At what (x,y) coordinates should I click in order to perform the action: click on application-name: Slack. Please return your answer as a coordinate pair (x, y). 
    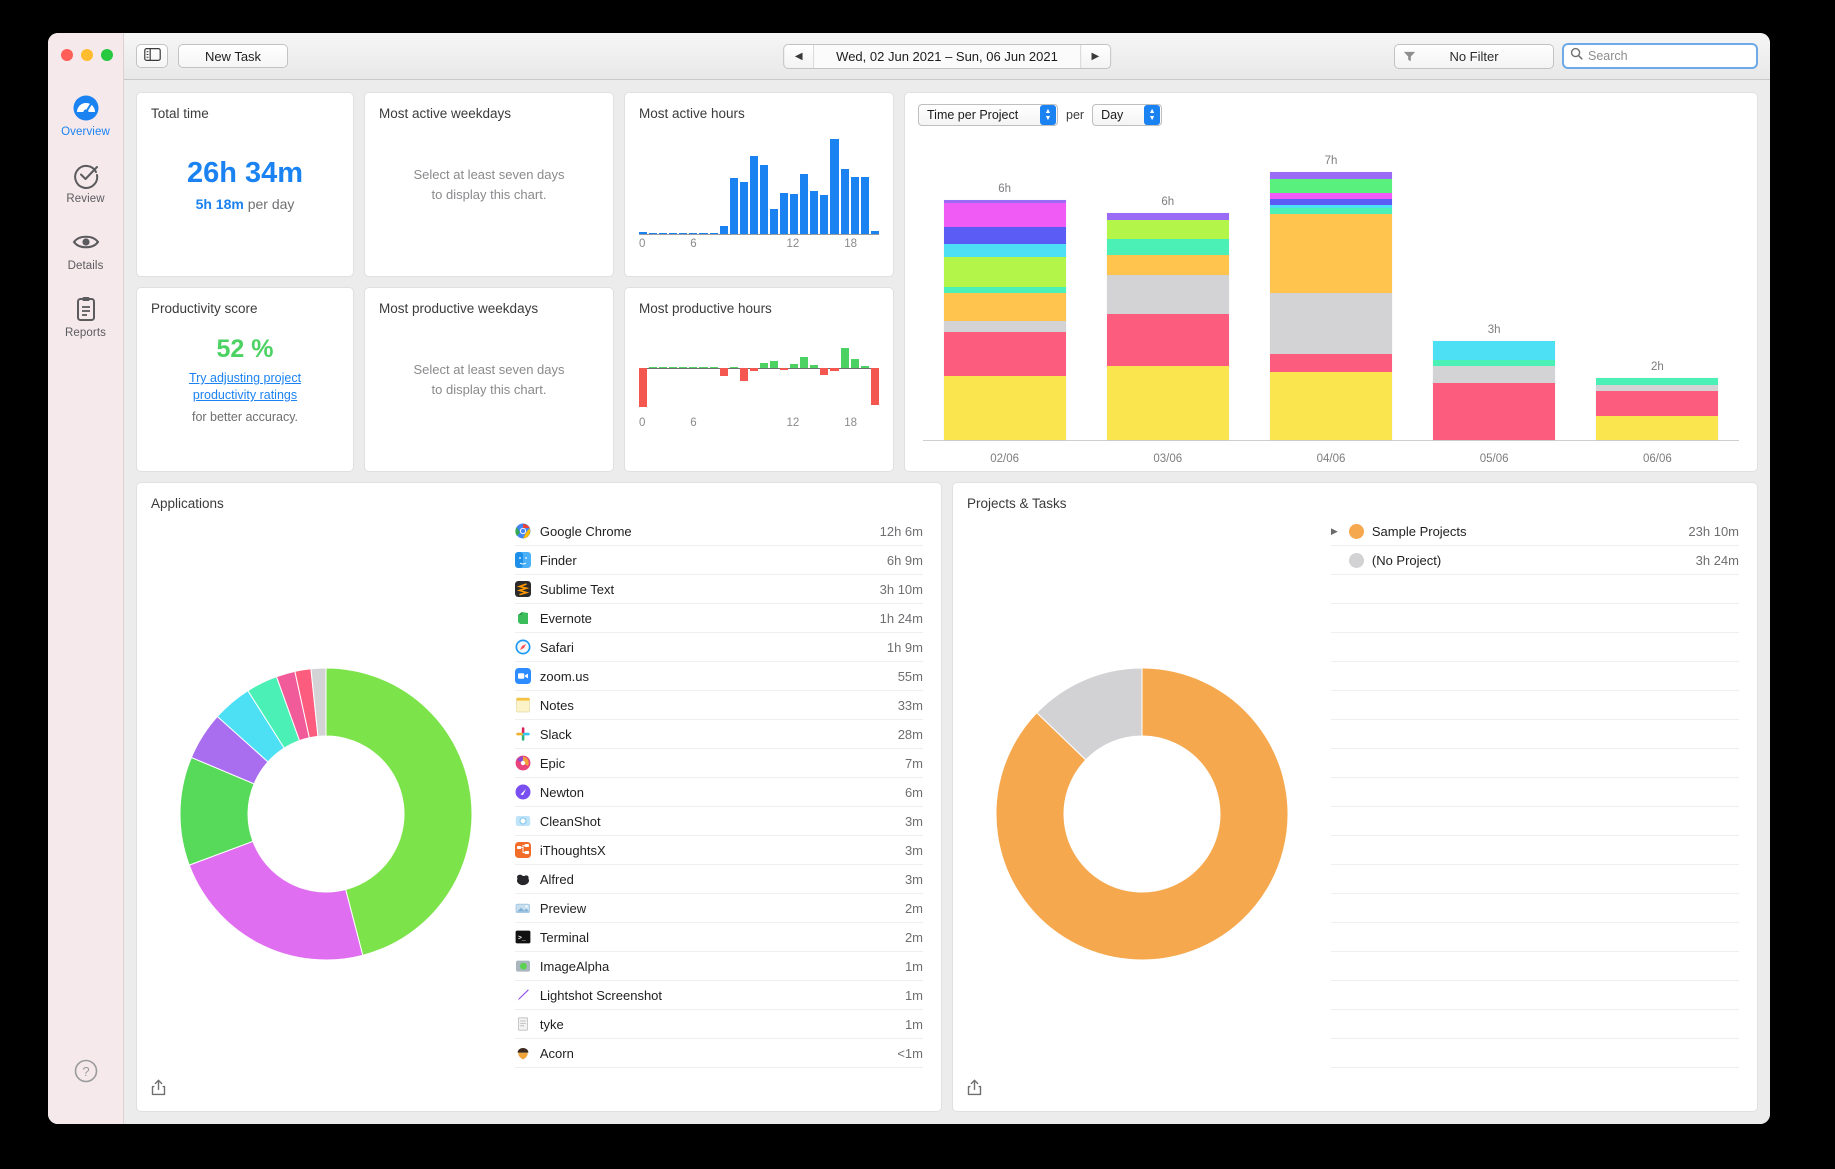
    Looking at the image, I should click on (555, 734).